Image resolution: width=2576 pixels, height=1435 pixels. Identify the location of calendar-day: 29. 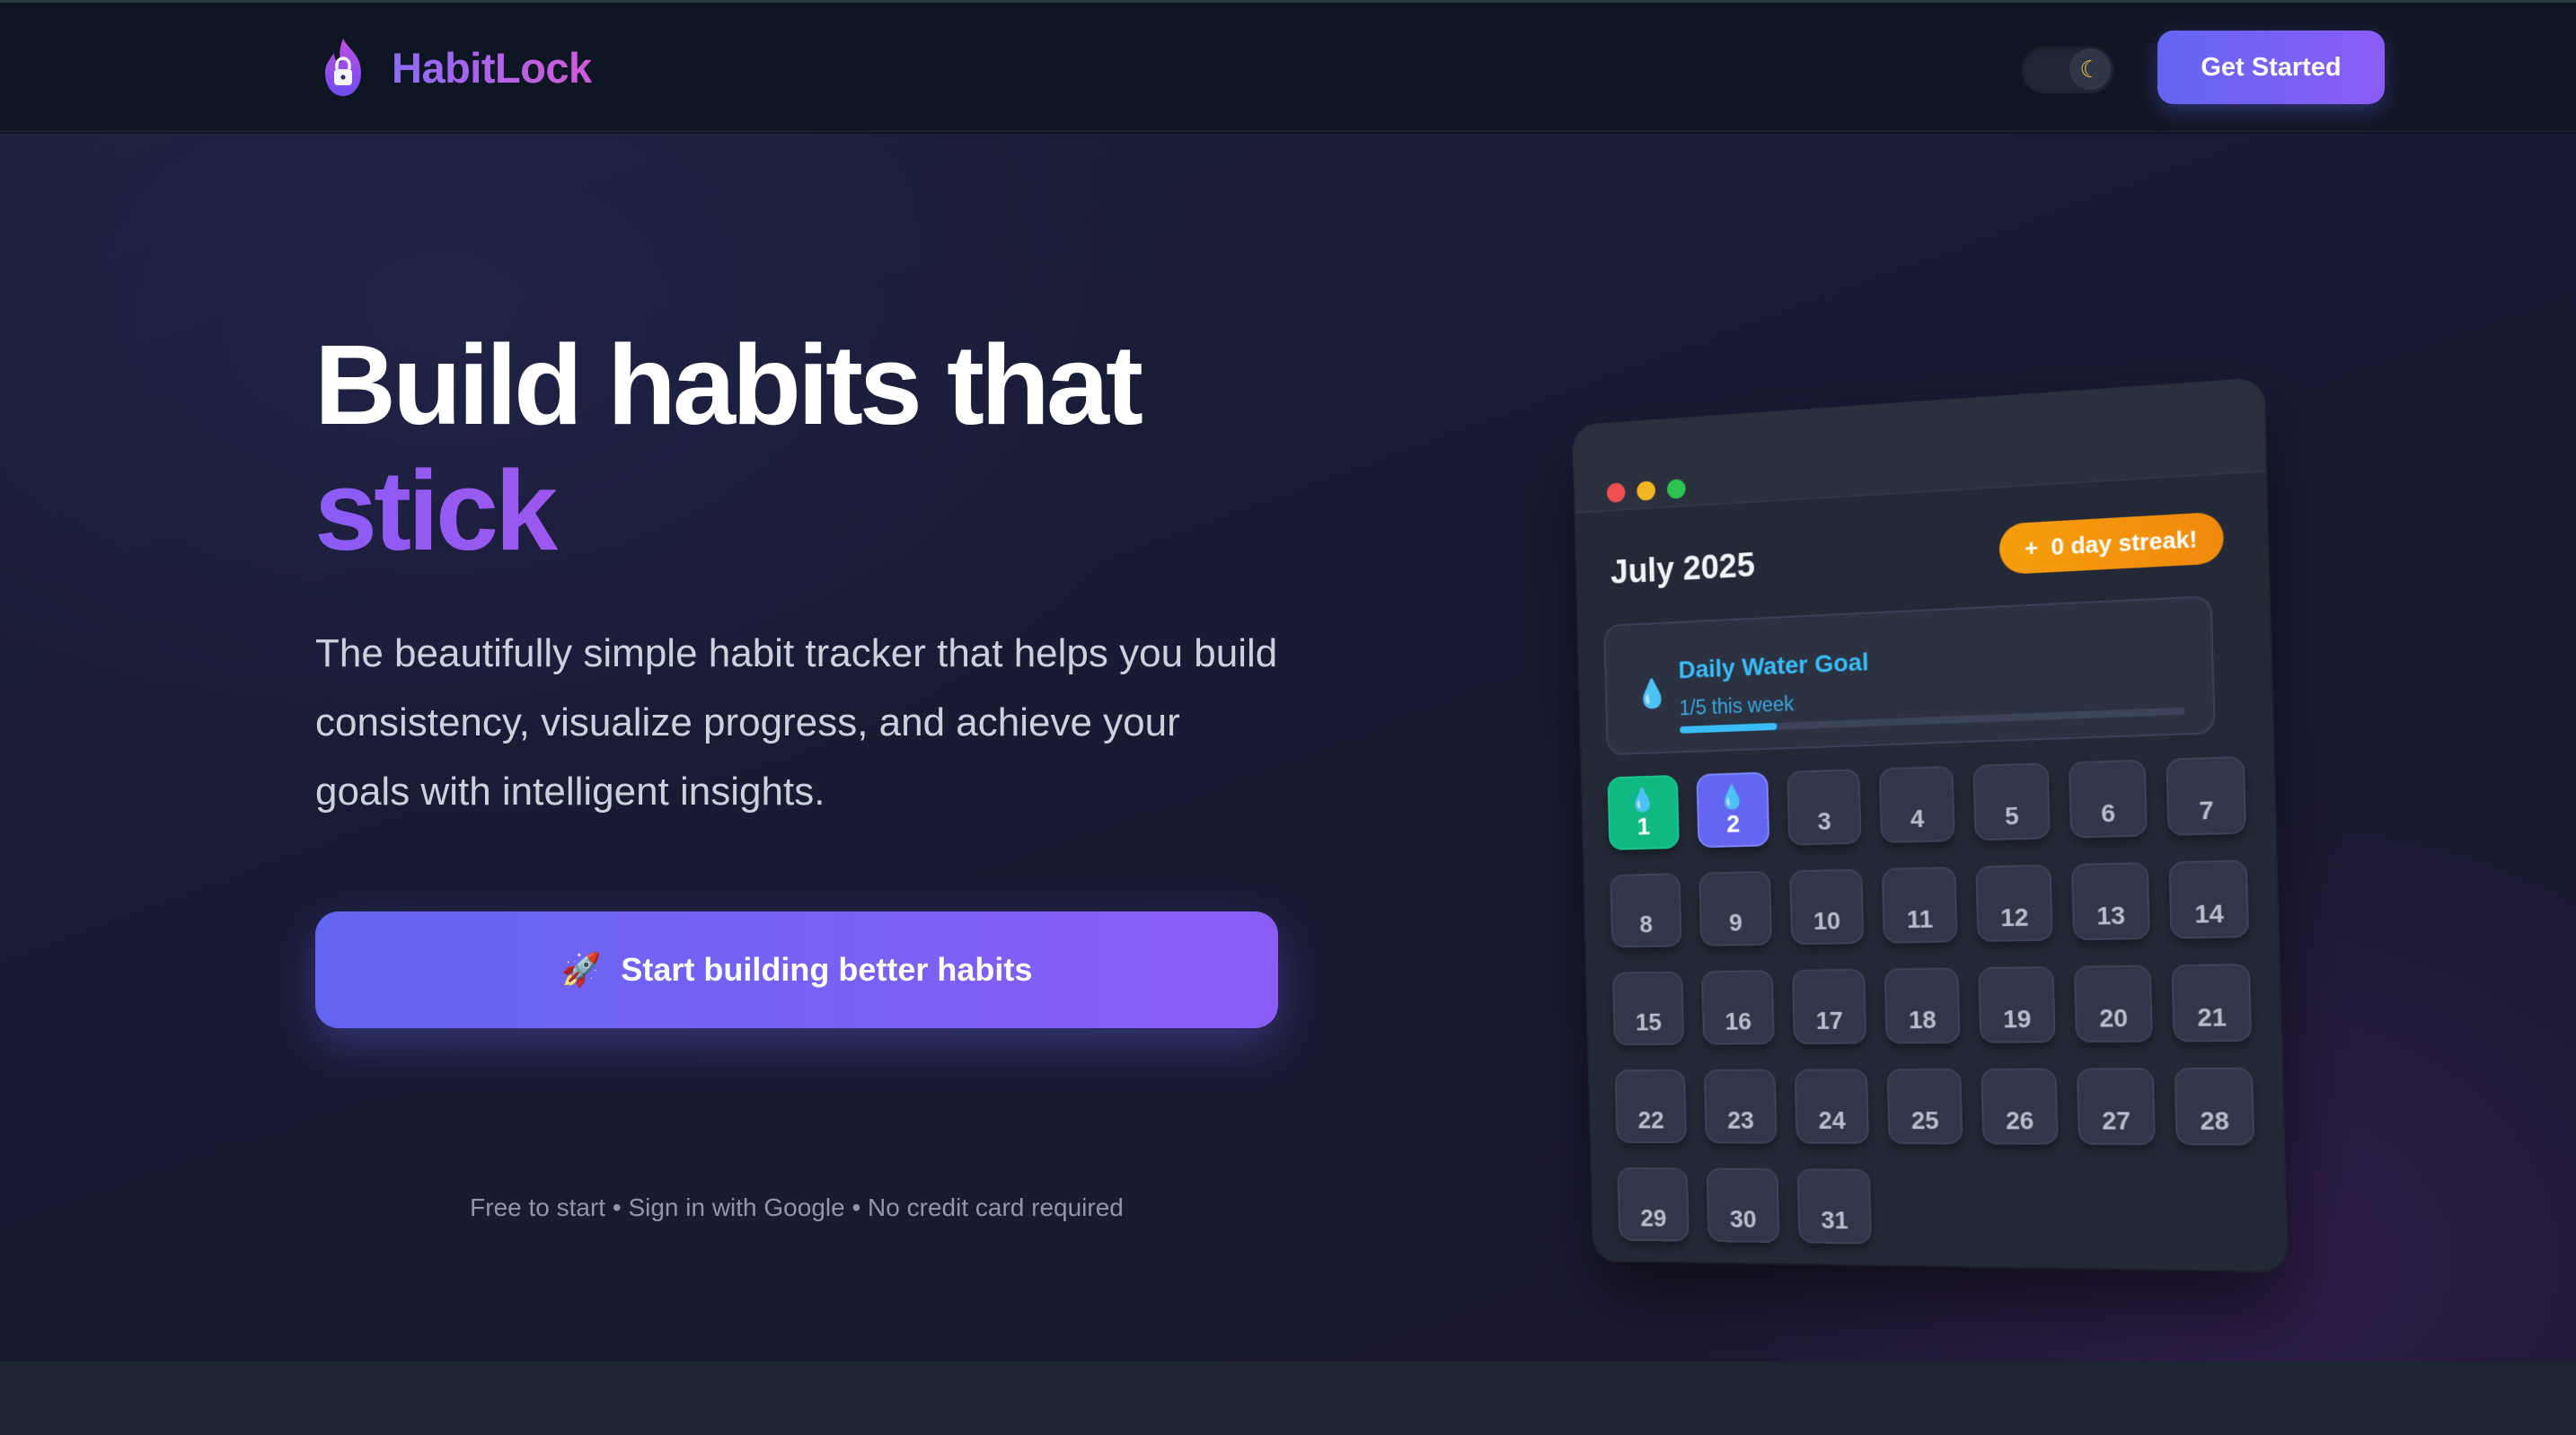
(1653, 1204).